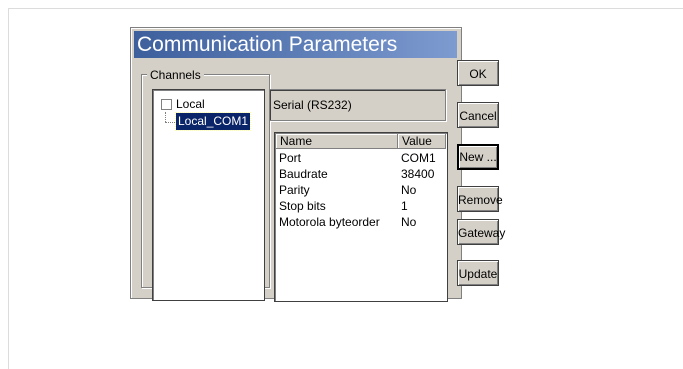  I want to click on table-row: Stop bits 1, so click(361, 206).